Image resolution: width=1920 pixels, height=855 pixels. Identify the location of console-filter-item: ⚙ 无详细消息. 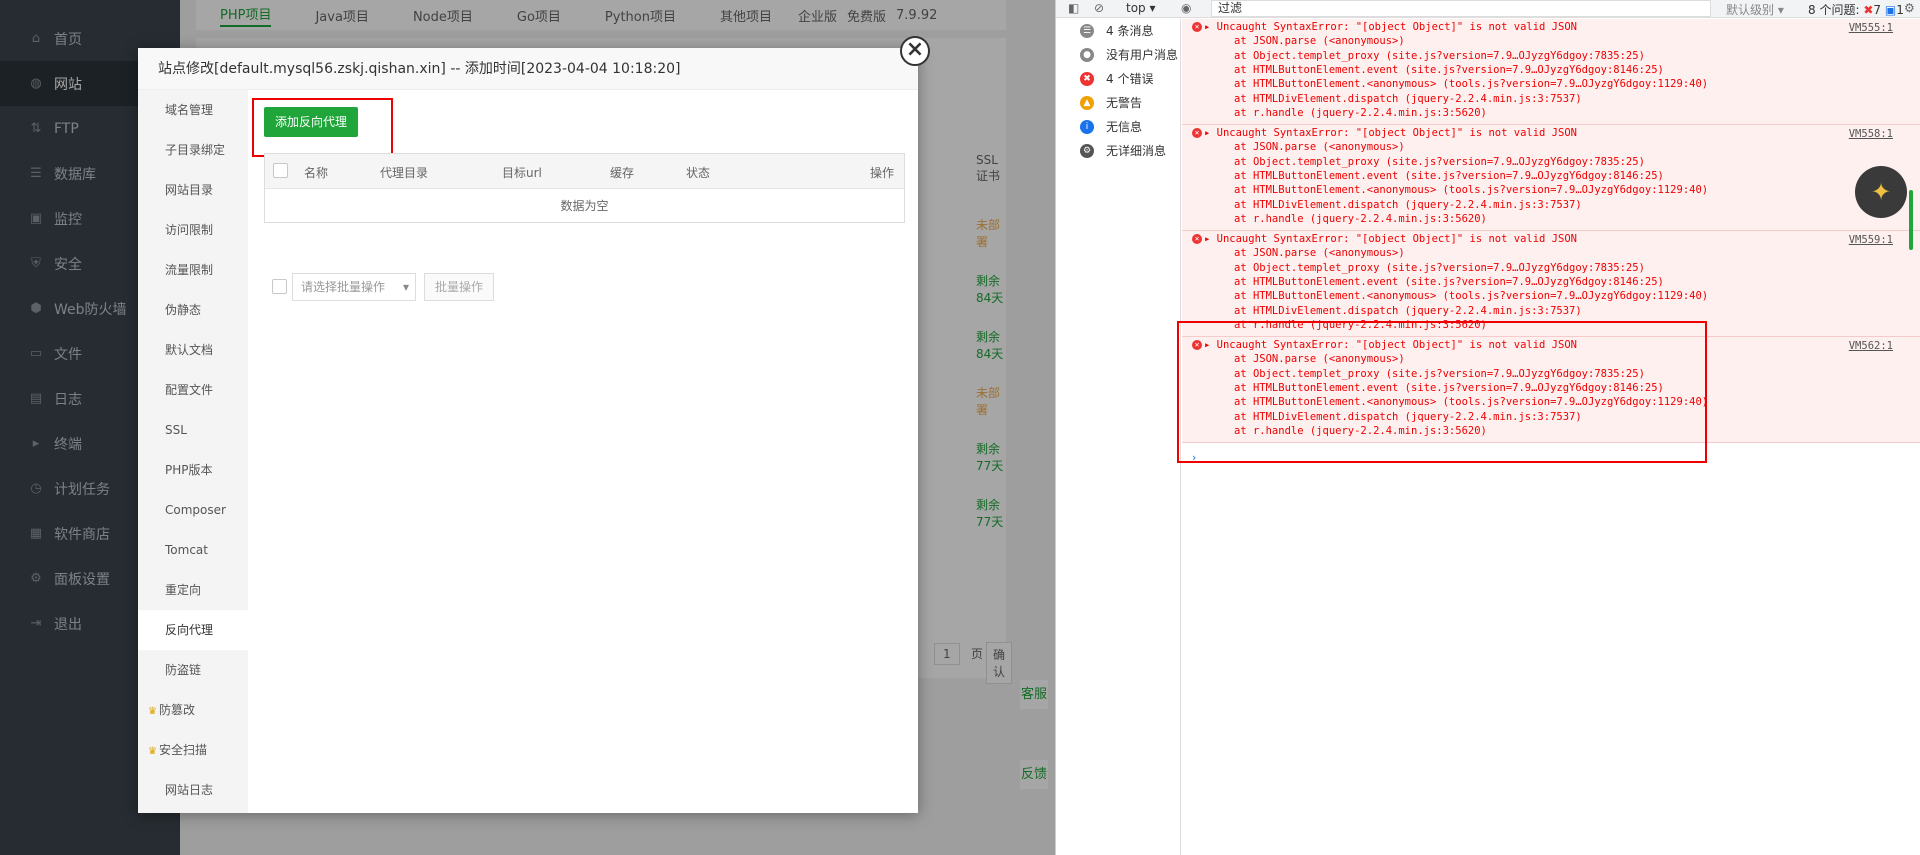
(1118, 151).